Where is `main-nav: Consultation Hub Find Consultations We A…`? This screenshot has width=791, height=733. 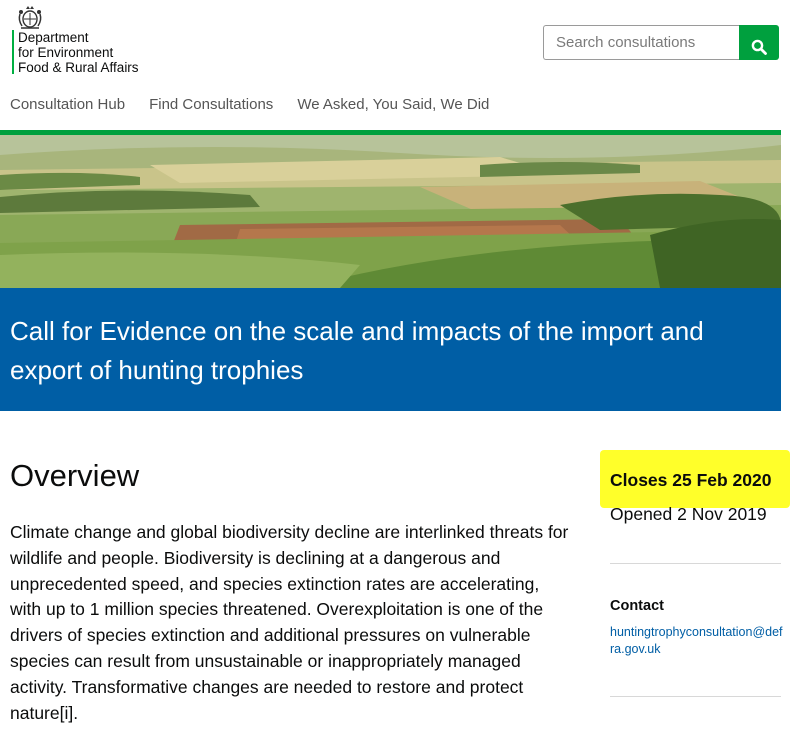
main-nav: Consultation Hub Find Consultations We A… is located at coordinates (249, 104).